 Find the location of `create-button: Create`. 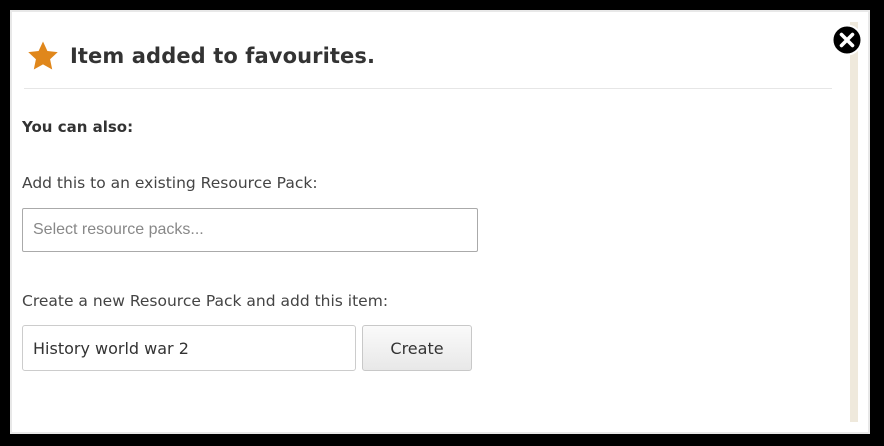

create-button: Create is located at coordinates (417, 348).